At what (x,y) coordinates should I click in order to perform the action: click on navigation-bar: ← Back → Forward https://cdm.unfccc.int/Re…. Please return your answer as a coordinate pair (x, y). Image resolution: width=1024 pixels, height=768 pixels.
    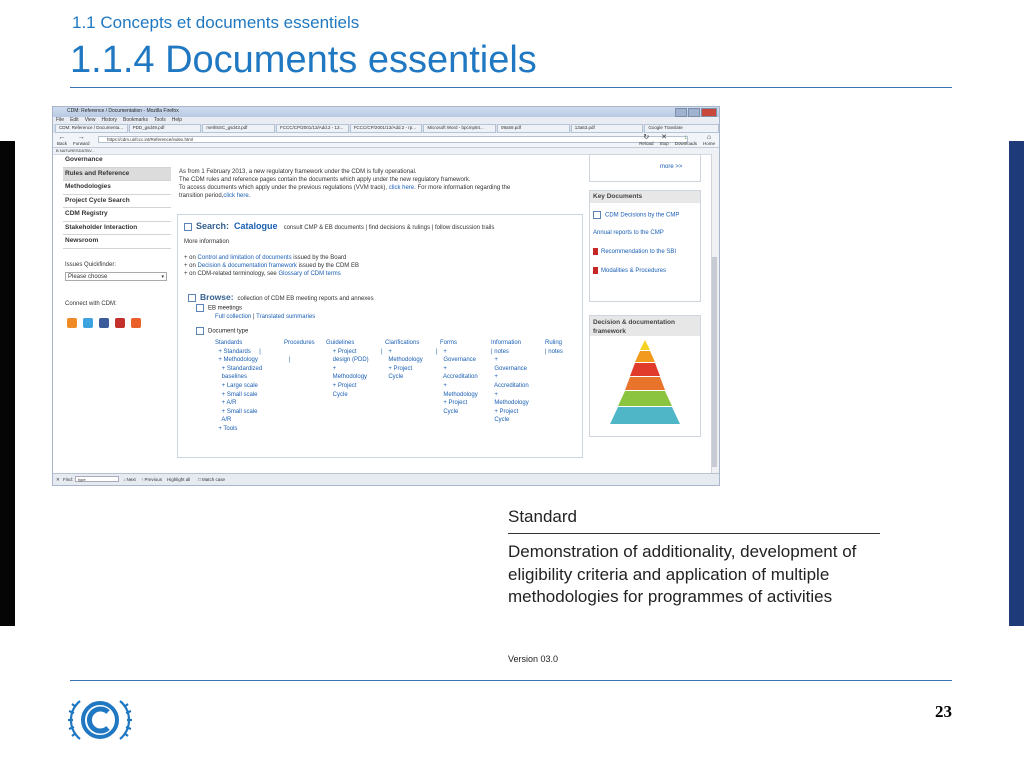
    Looking at the image, I should click on (386, 140).